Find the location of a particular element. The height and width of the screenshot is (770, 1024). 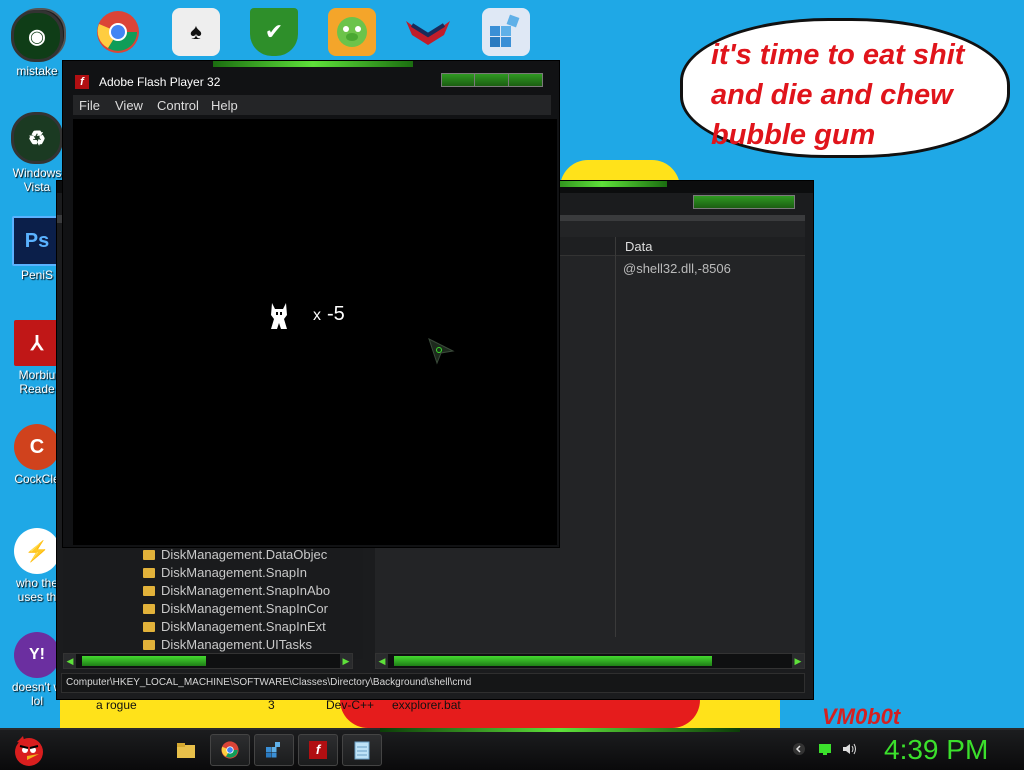

angry-bird-icon is located at coordinates (29, 751).